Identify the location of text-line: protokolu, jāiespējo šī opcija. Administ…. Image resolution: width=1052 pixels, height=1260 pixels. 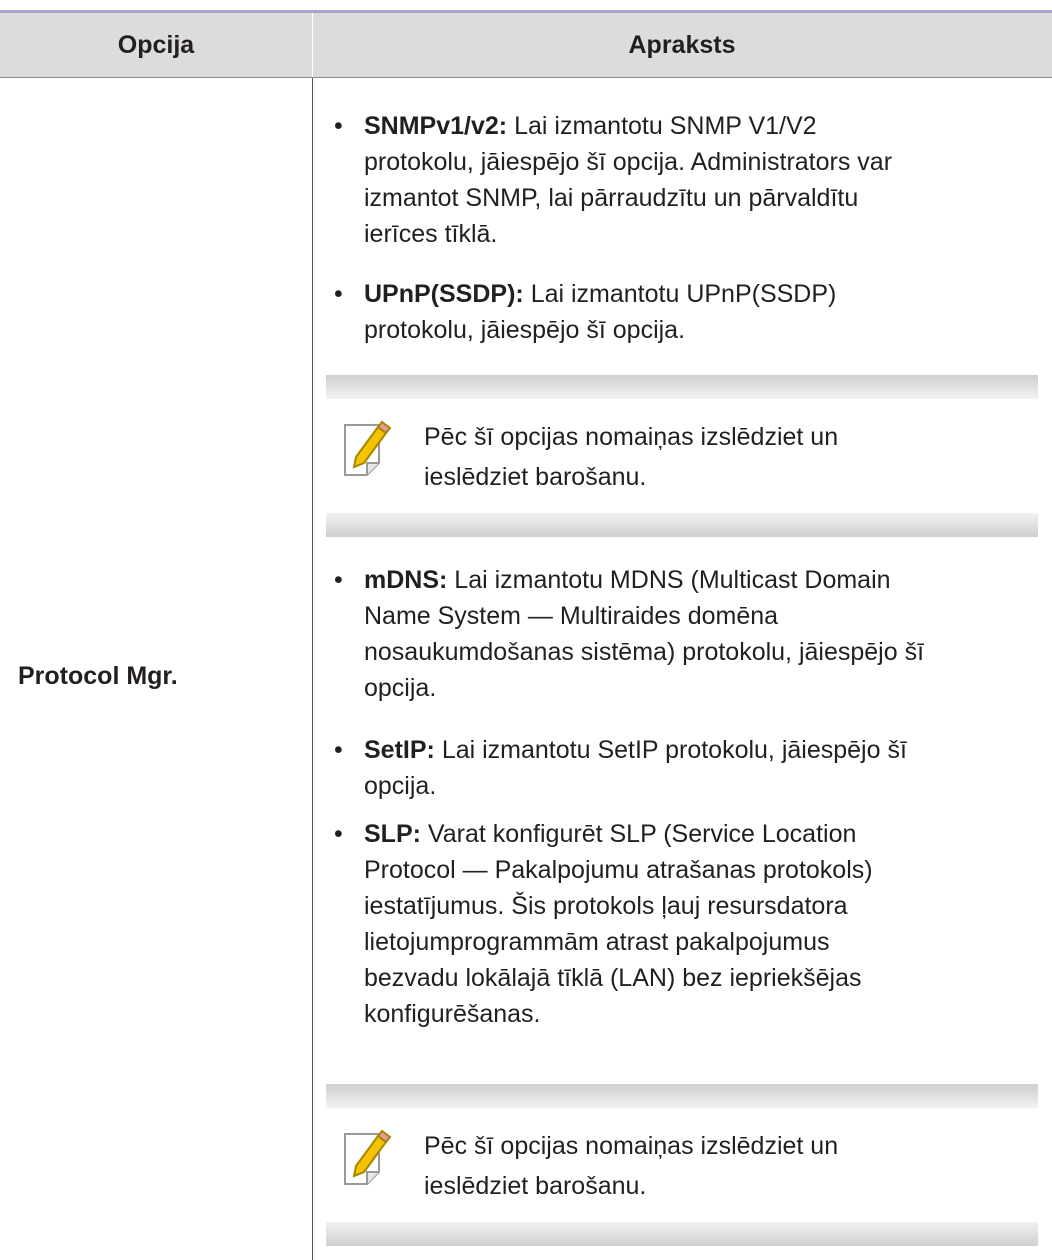
(628, 162).